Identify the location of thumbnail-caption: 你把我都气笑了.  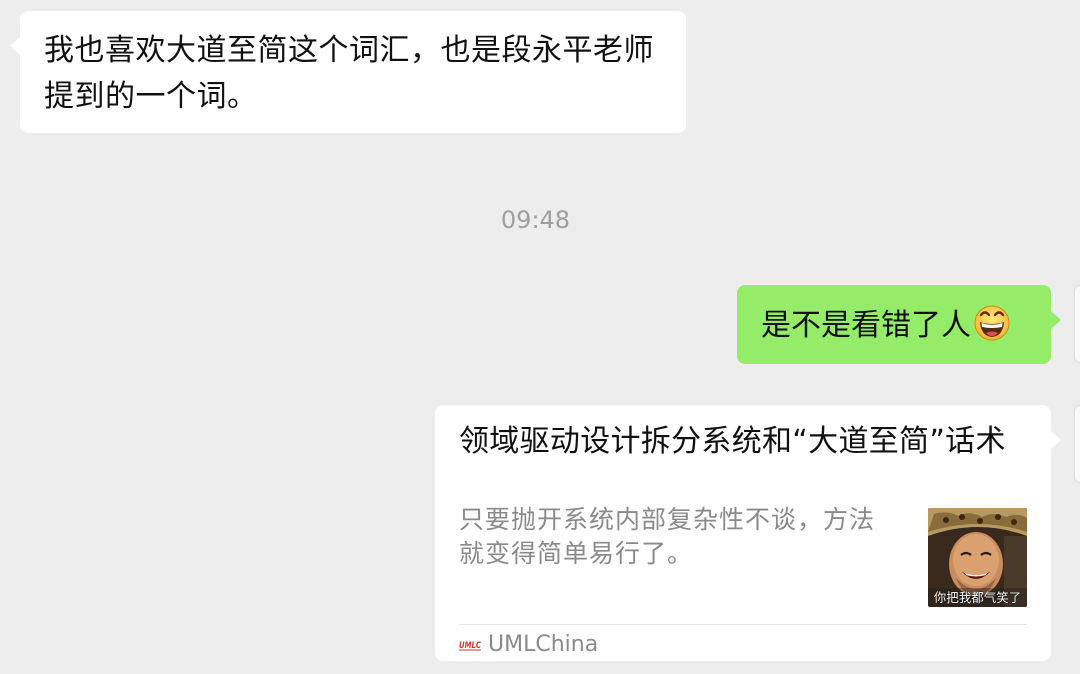
(978, 597).